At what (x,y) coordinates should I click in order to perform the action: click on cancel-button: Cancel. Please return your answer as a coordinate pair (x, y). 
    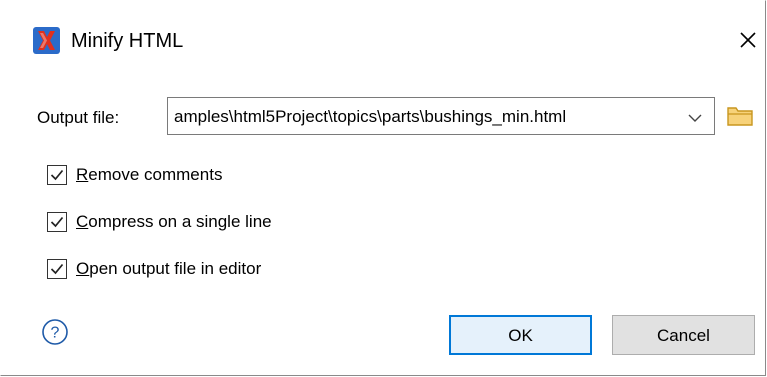
    Looking at the image, I should click on (683, 335).